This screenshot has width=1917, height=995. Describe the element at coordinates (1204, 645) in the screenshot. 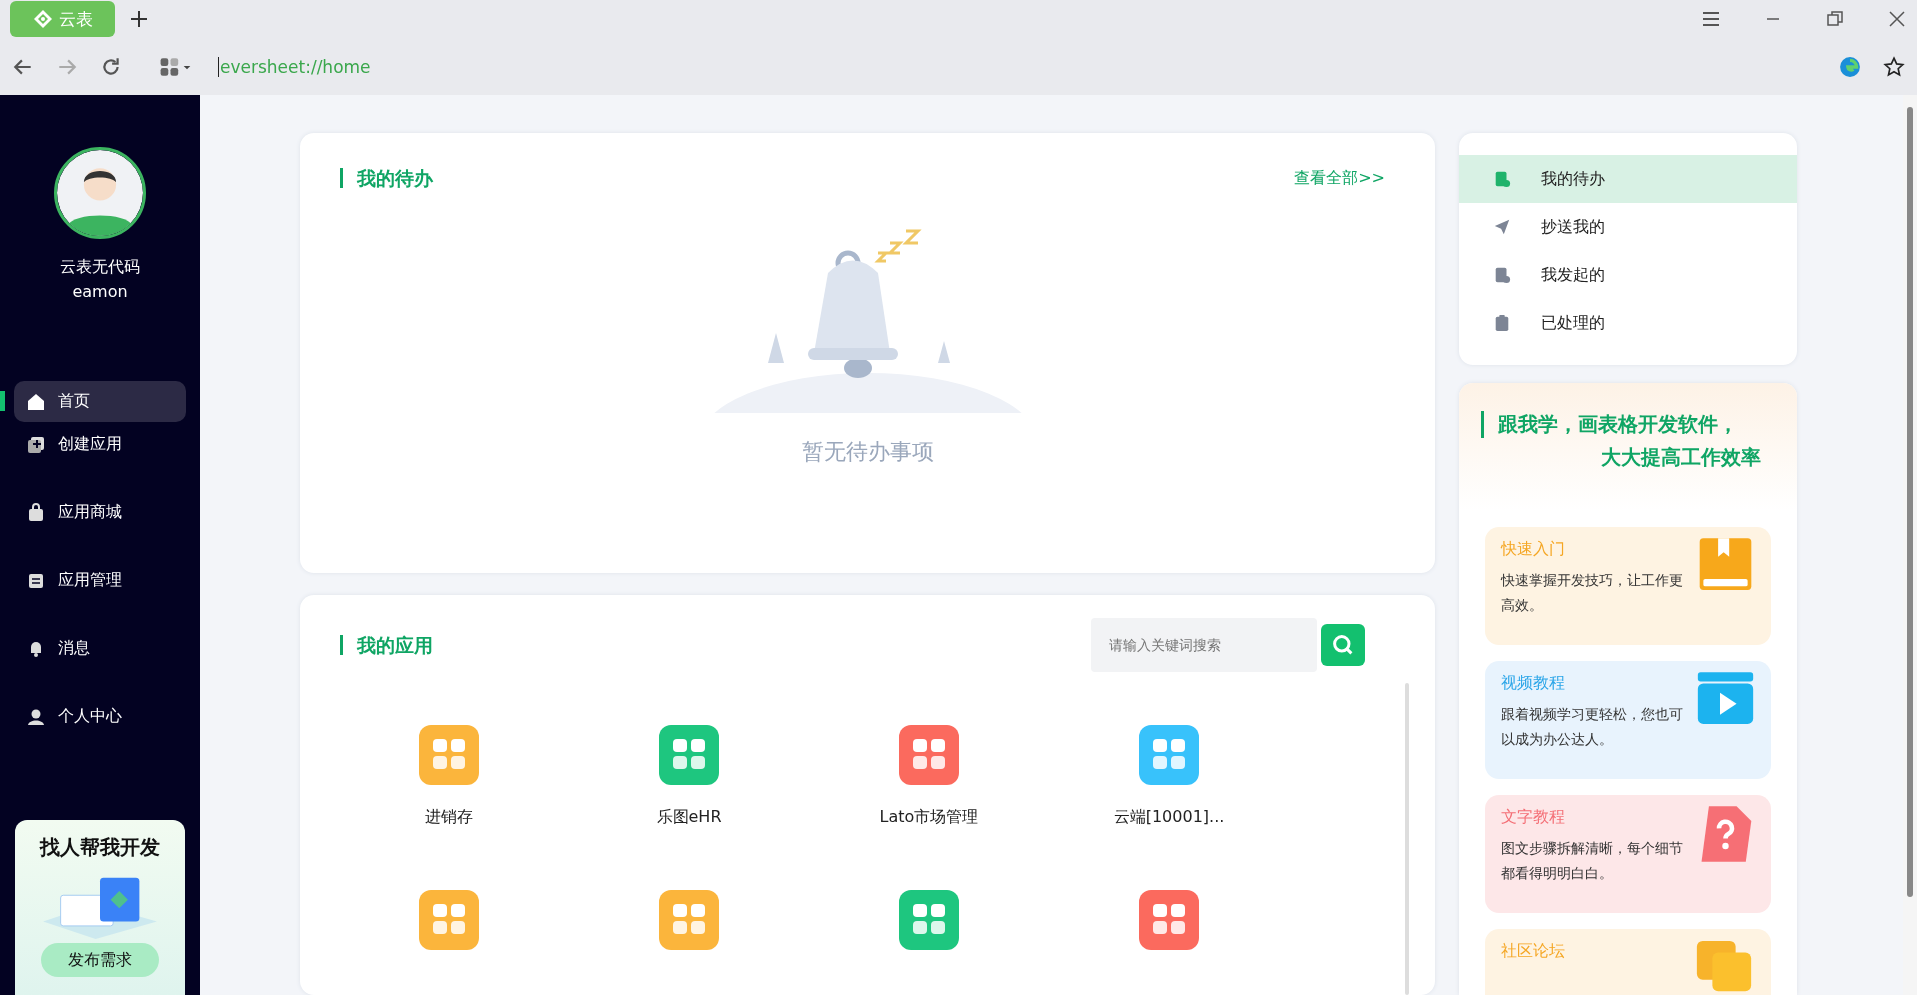

I see `search-field: 请输入关键词搜索` at that location.